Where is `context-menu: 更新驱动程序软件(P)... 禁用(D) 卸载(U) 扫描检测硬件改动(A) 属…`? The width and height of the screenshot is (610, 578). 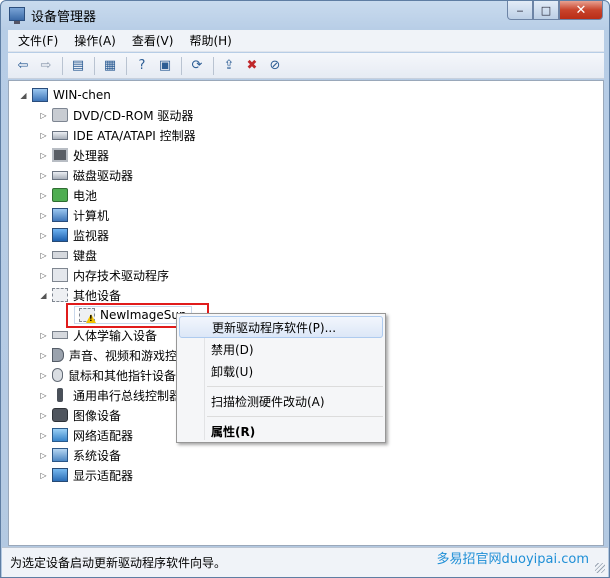
context-menu: 更新驱动程序软件(P)... 禁用(D) 卸载(U) 扫描检测硬件改动(A) 属… is located at coordinates (281, 378).